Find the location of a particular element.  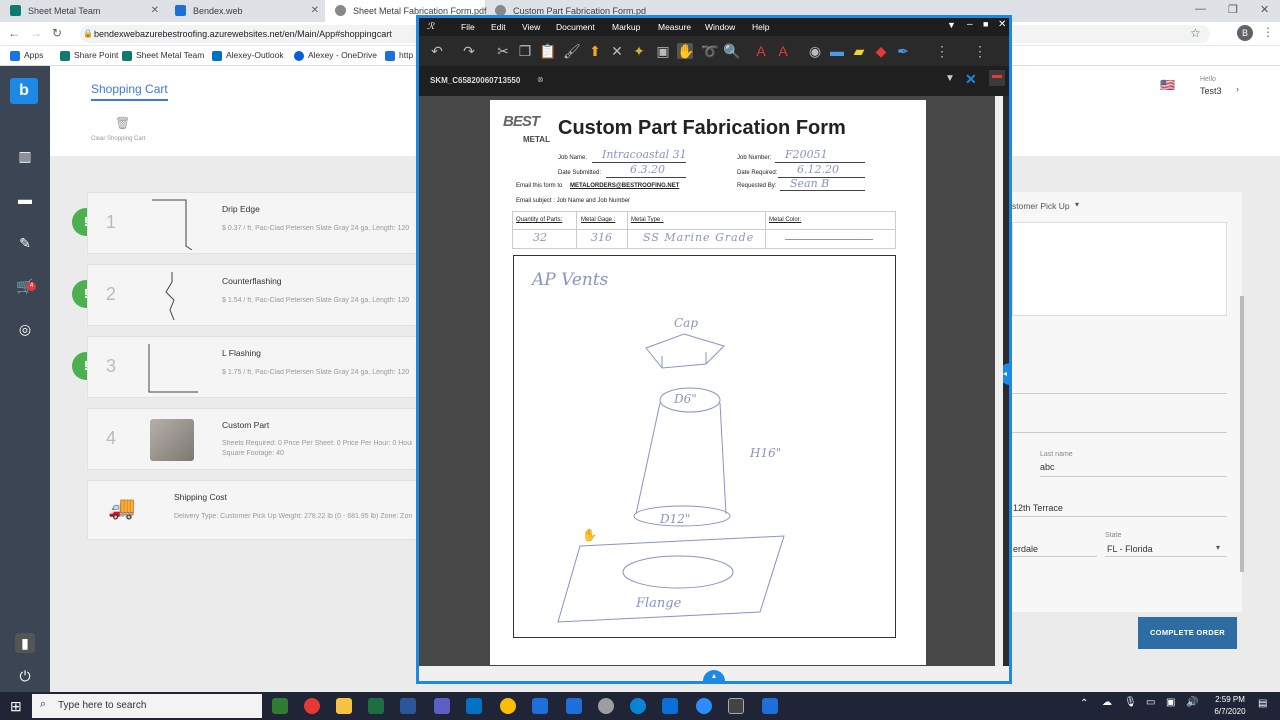

close-tab-icon: ⊗ is located at coordinates (540, 79).